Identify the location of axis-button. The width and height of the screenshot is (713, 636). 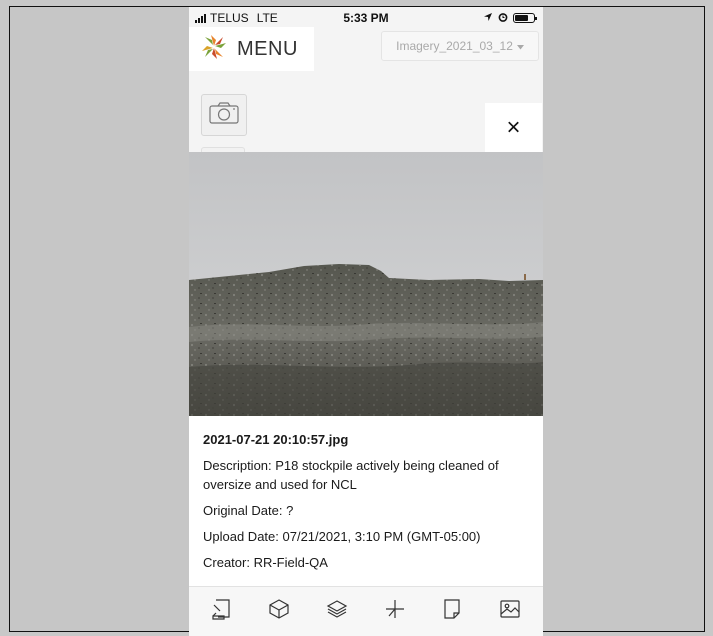
(395, 612).